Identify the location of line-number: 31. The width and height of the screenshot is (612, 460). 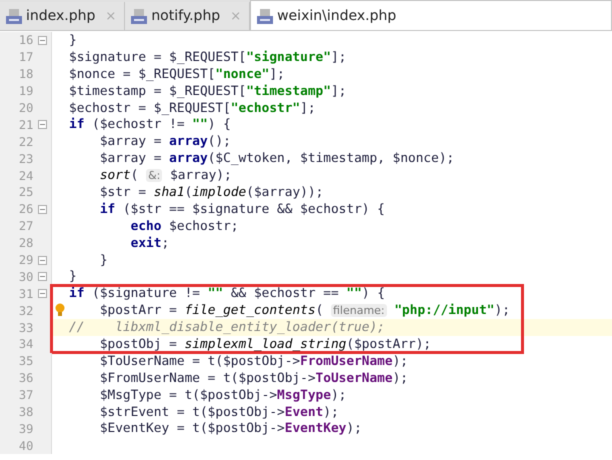
(26, 293).